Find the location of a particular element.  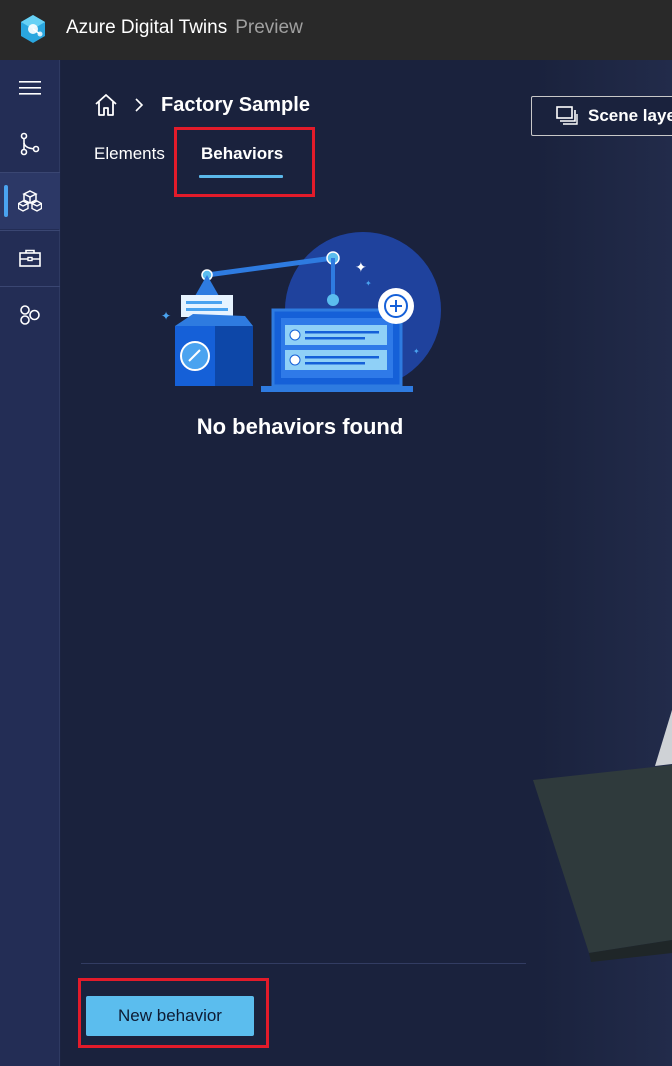

cubes-icon is located at coordinates (30, 201).